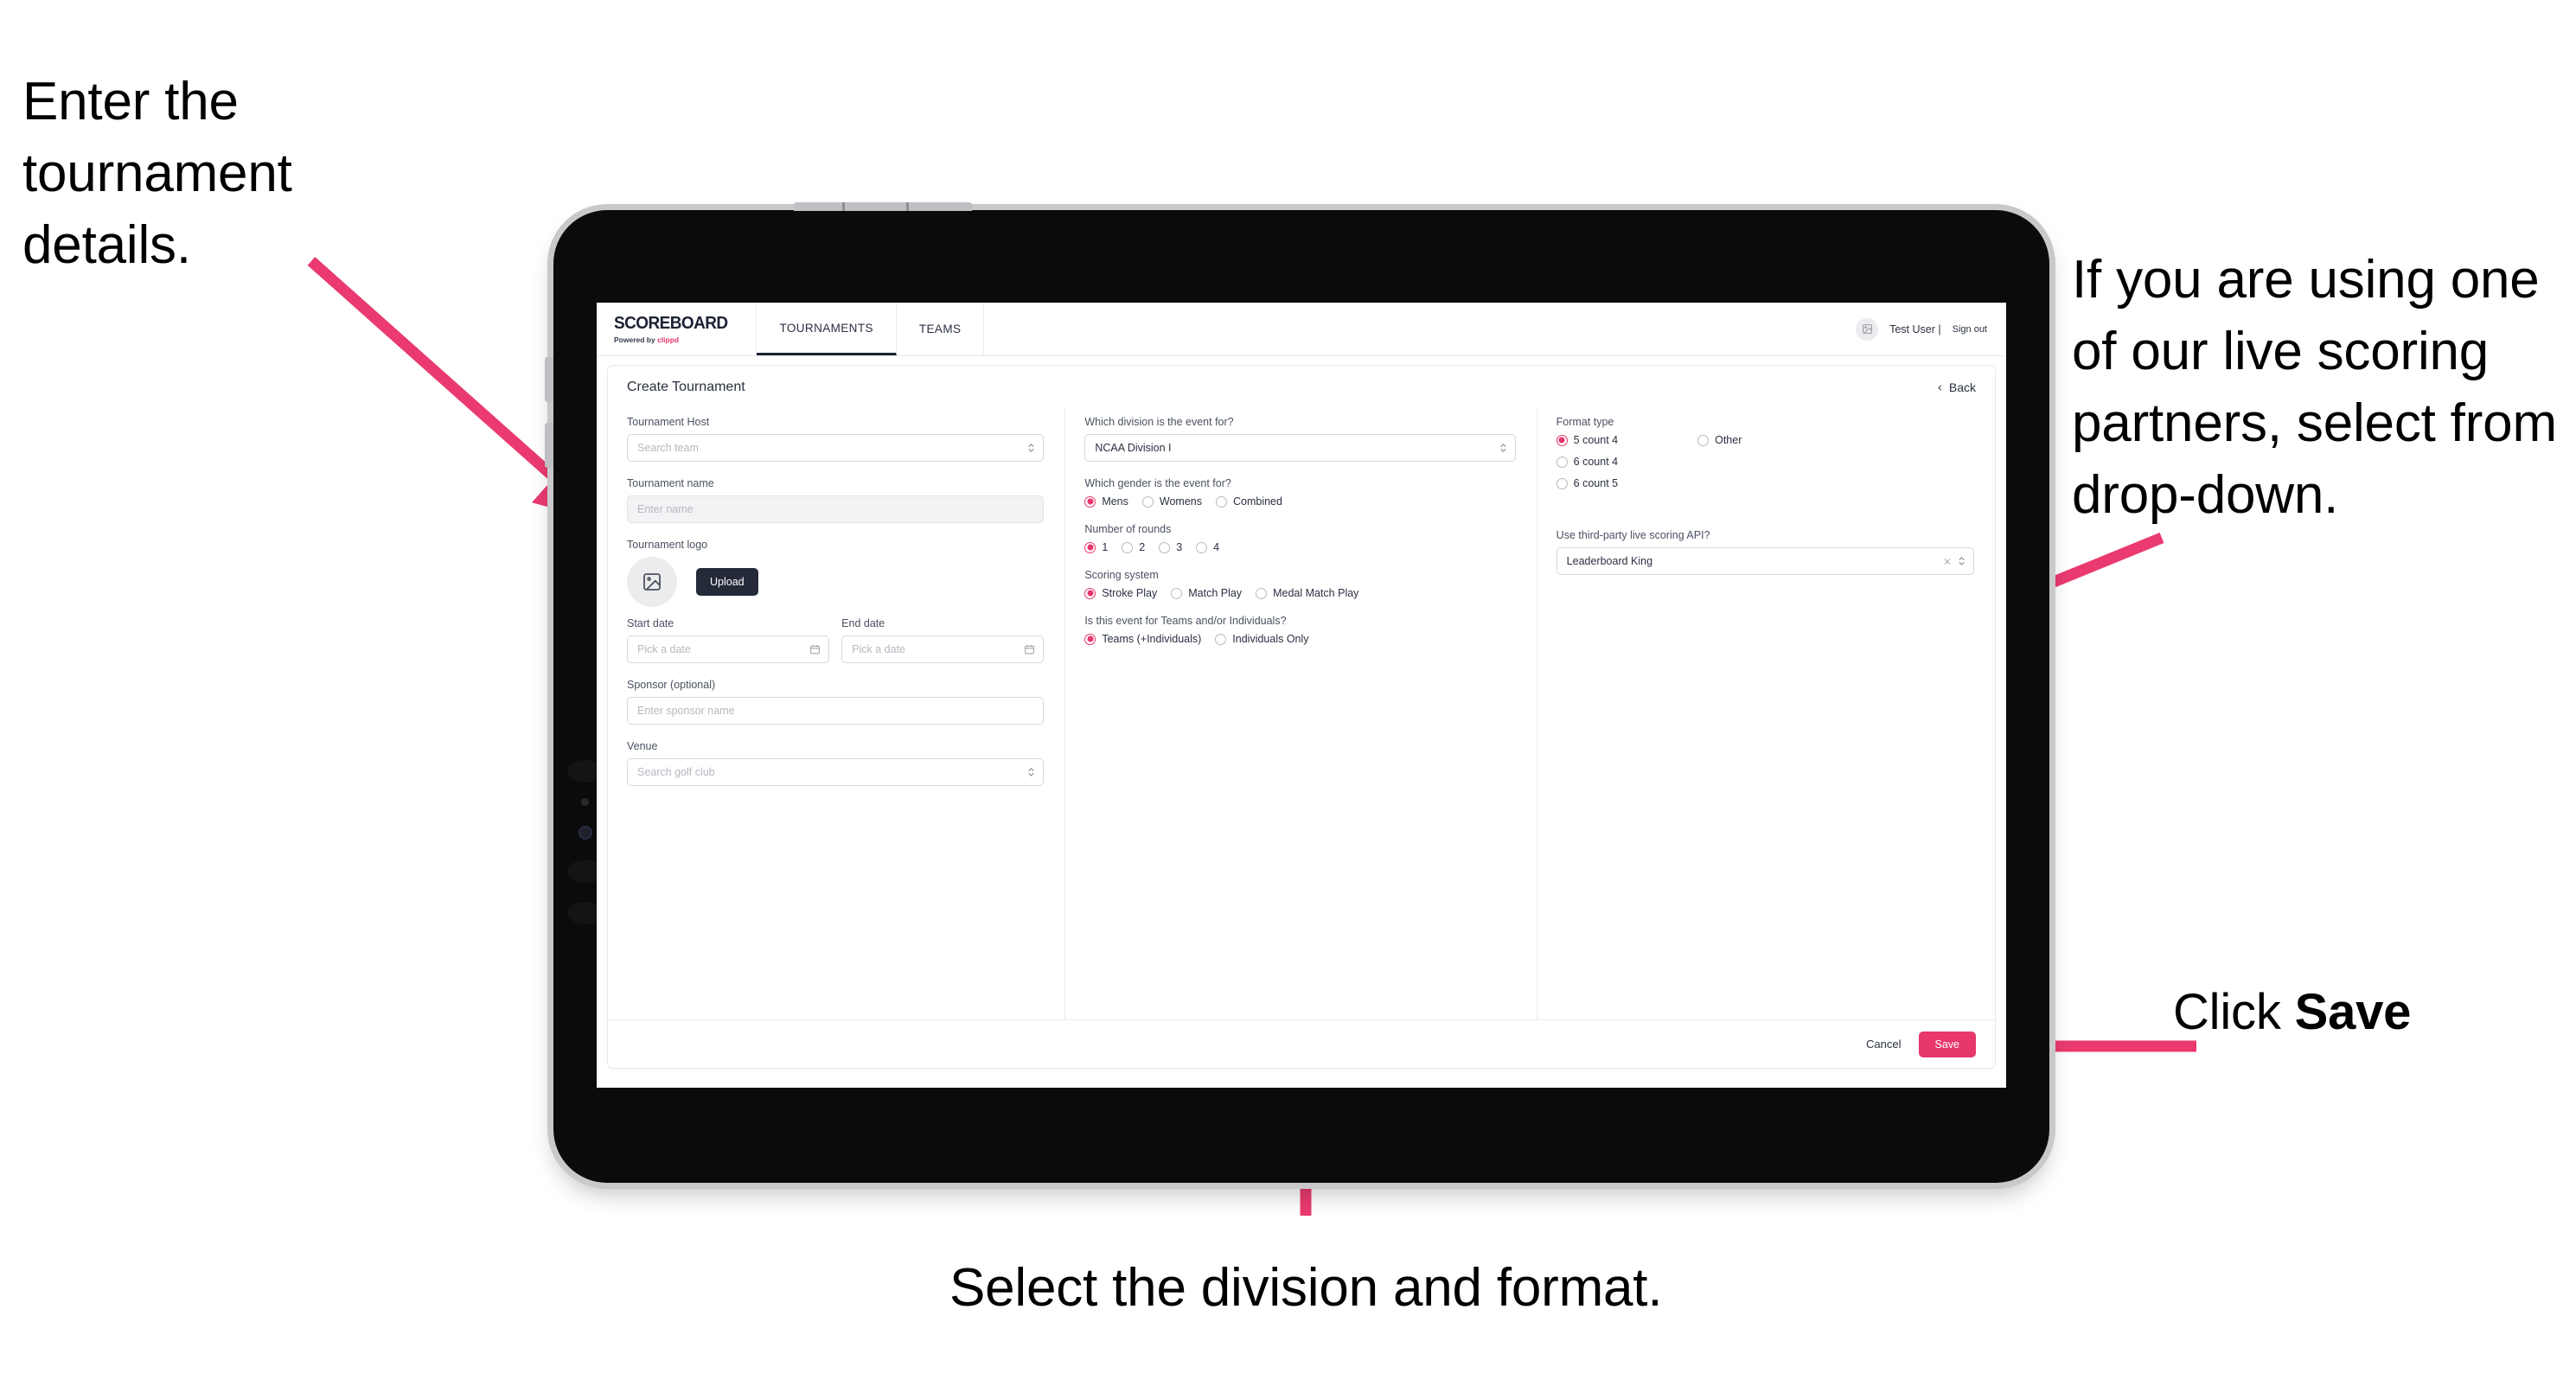  Describe the element at coordinates (836, 448) in the screenshot. I see `tournament-host-input: Search team` at that location.